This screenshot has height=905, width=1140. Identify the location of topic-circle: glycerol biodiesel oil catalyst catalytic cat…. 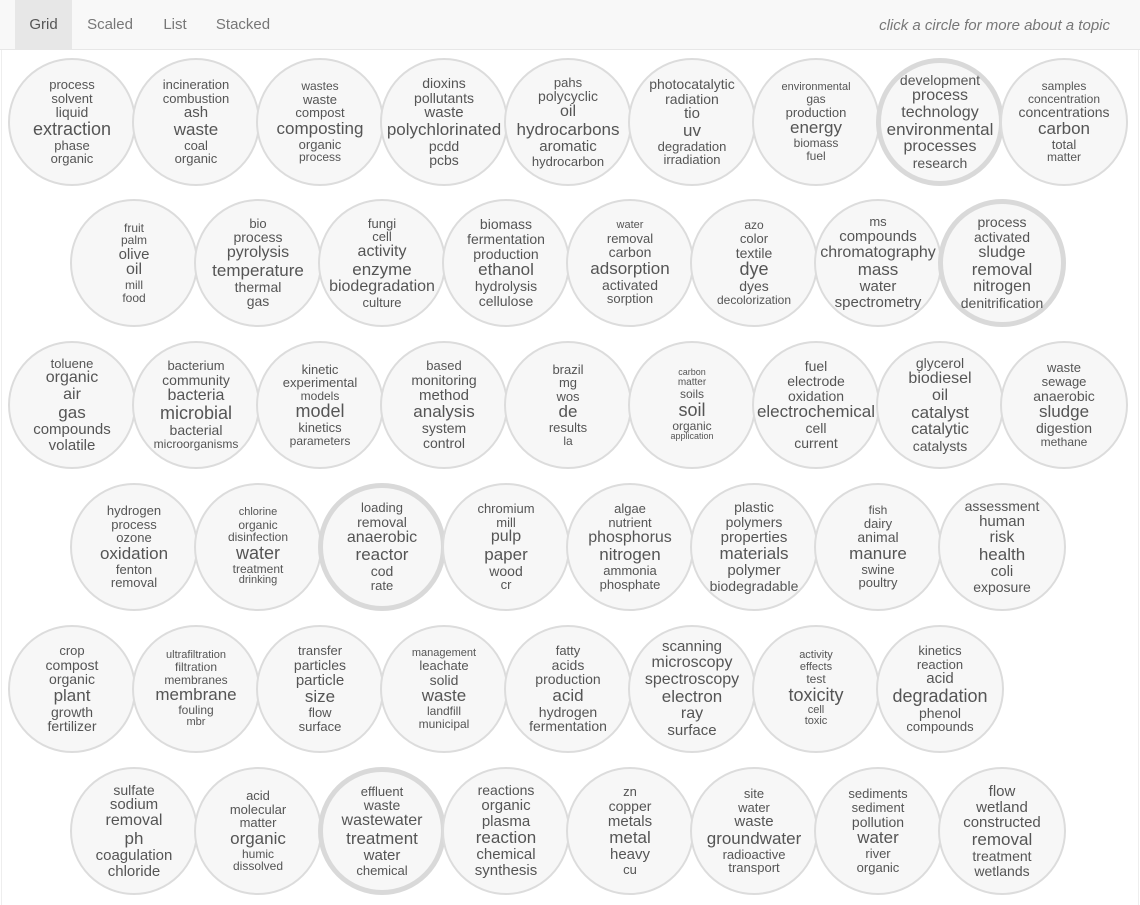
(940, 405).